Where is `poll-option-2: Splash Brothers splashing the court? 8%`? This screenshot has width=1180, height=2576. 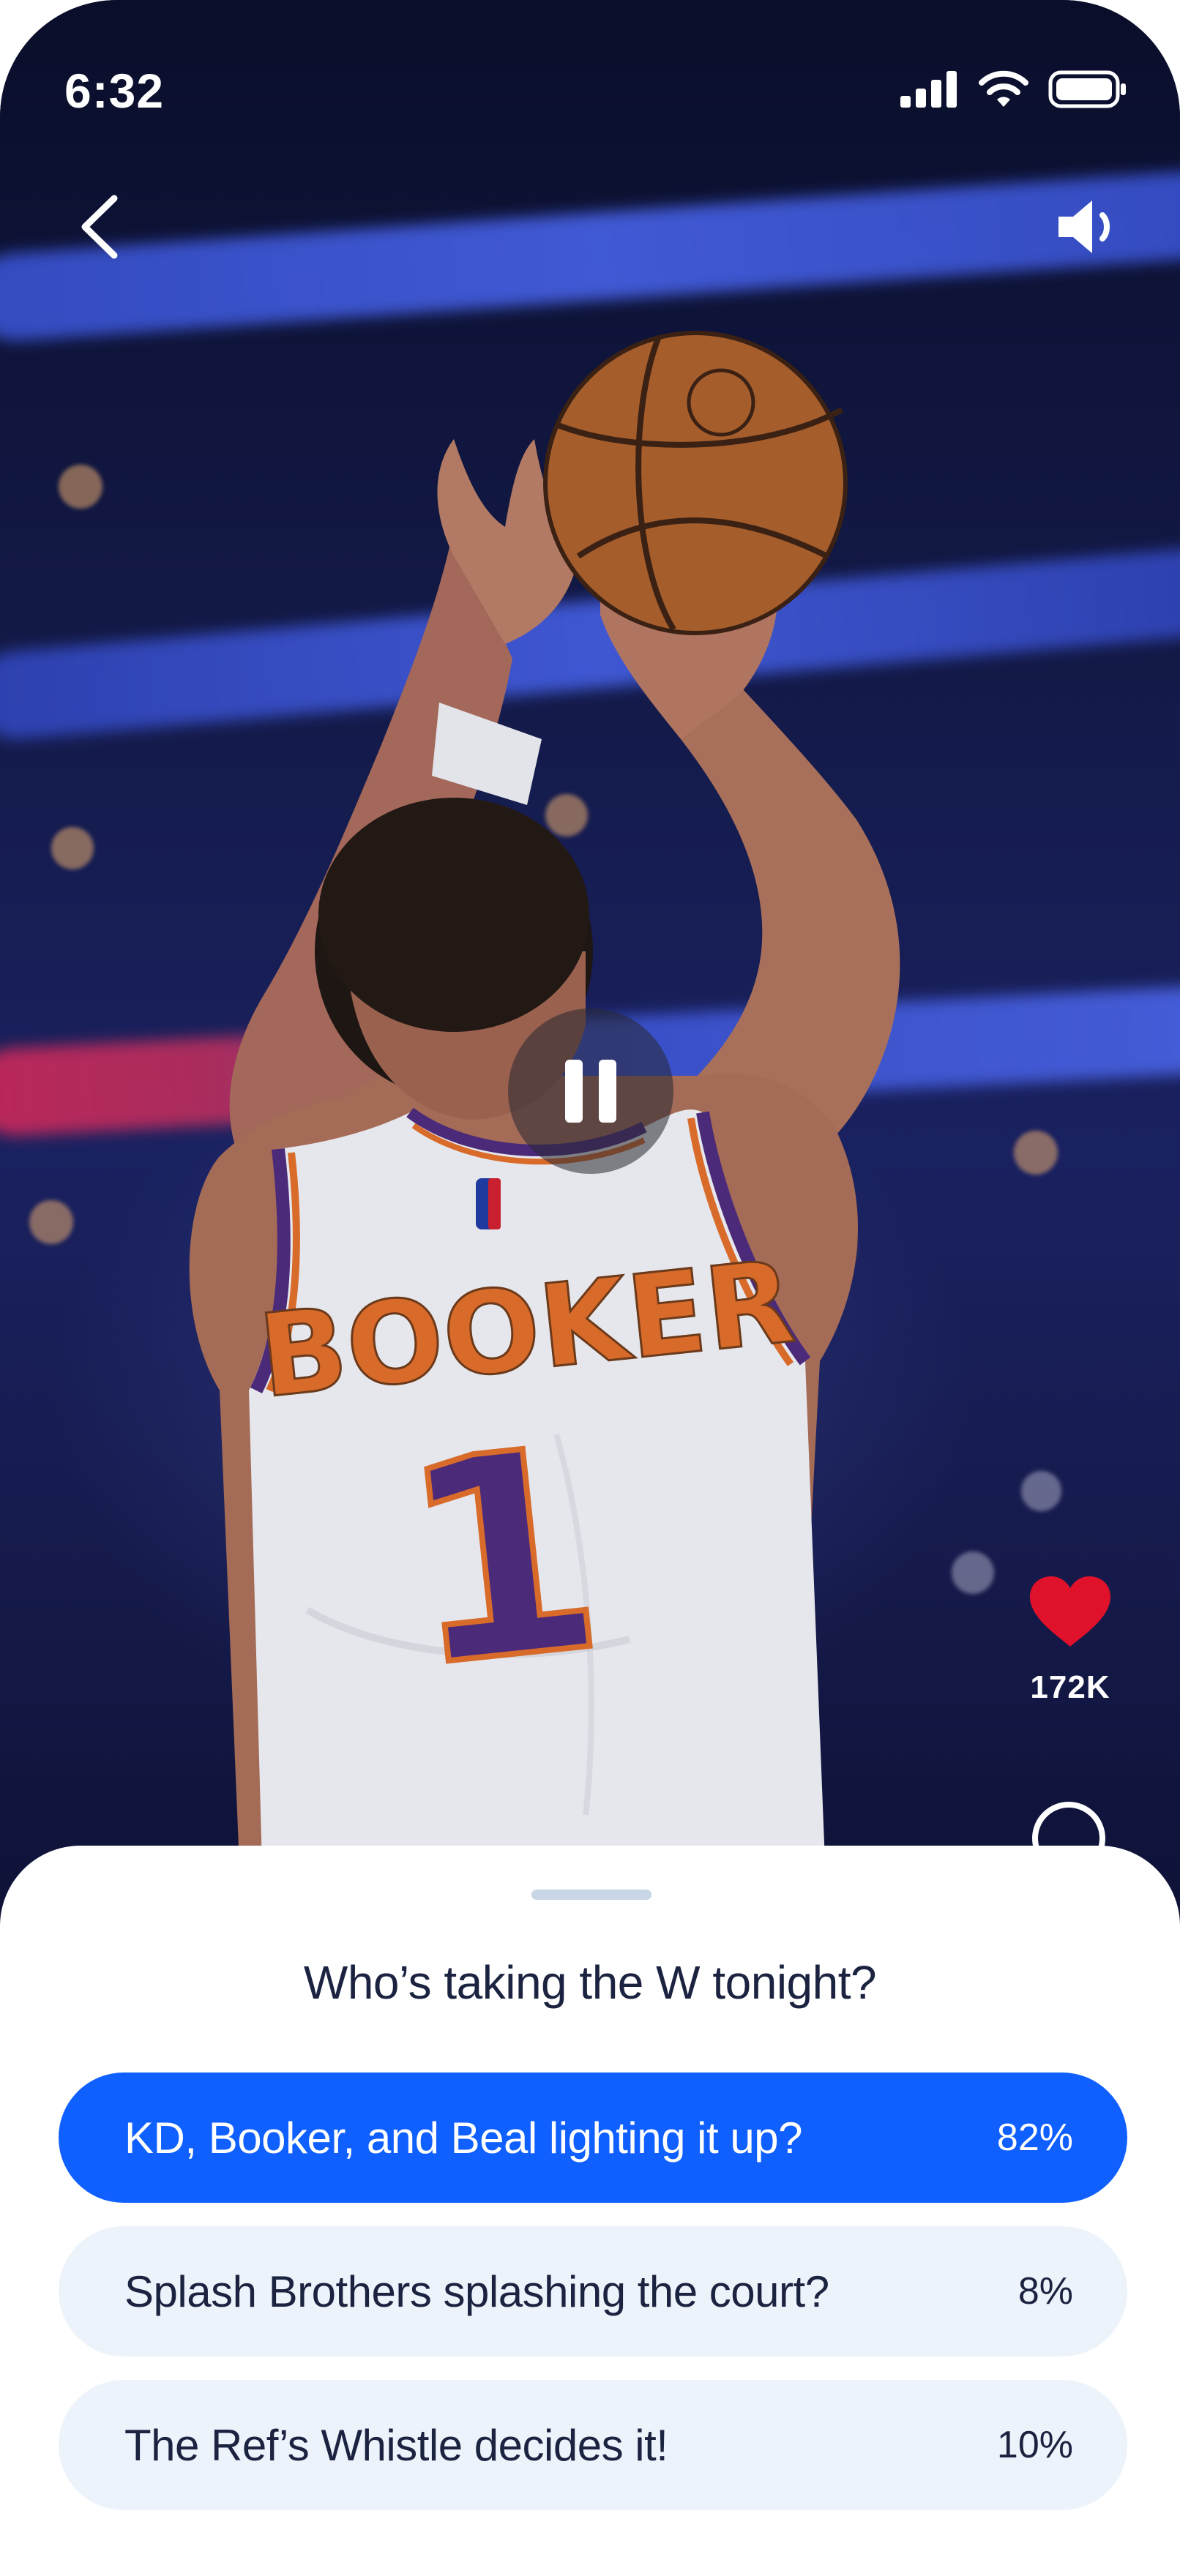
poll-option-2: Splash Brothers splashing the court? 8% is located at coordinates (593, 2291).